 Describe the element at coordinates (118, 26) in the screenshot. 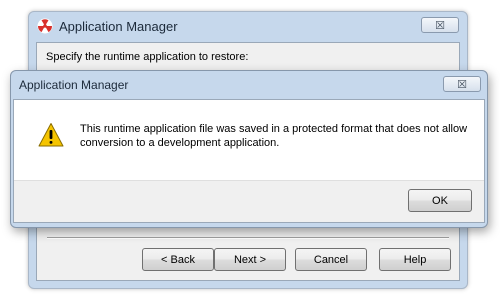

I see `background-window-title: Application Manager` at that location.